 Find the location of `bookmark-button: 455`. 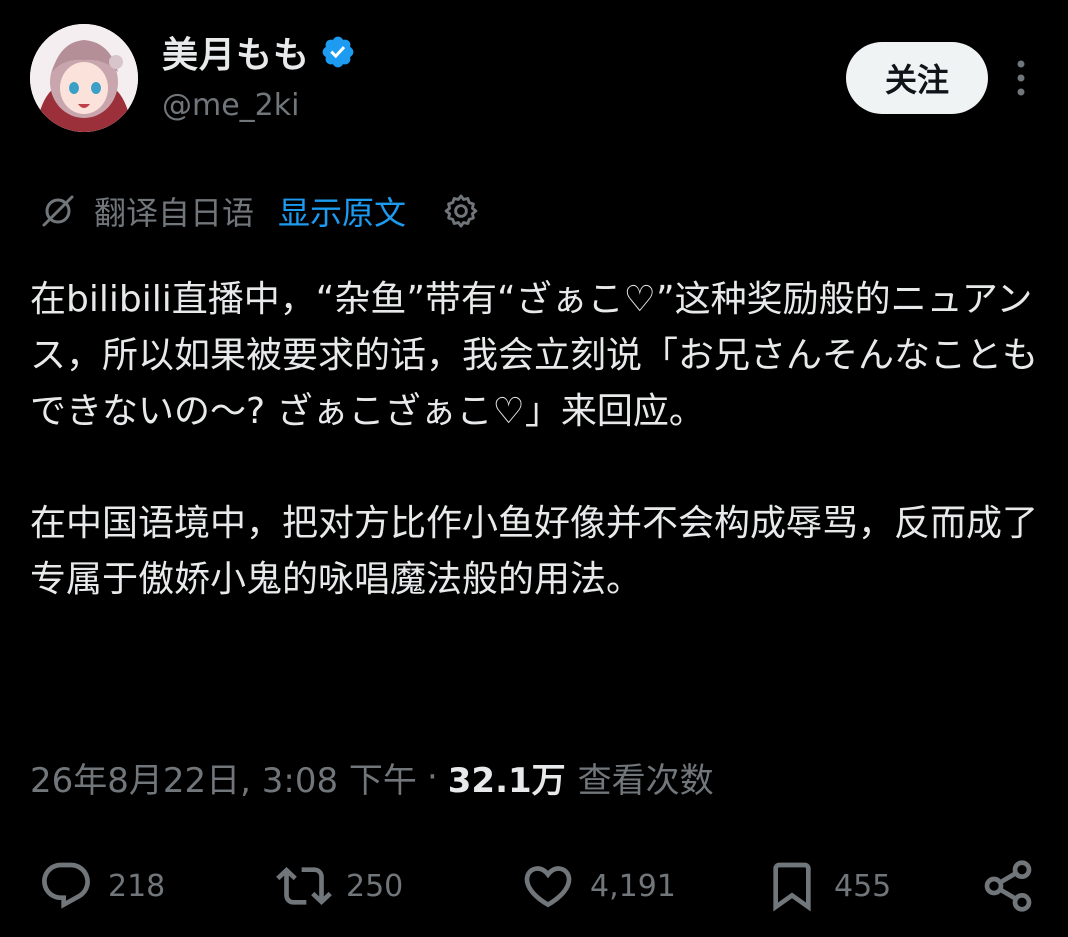

bookmark-button: 455 is located at coordinates (827, 886).